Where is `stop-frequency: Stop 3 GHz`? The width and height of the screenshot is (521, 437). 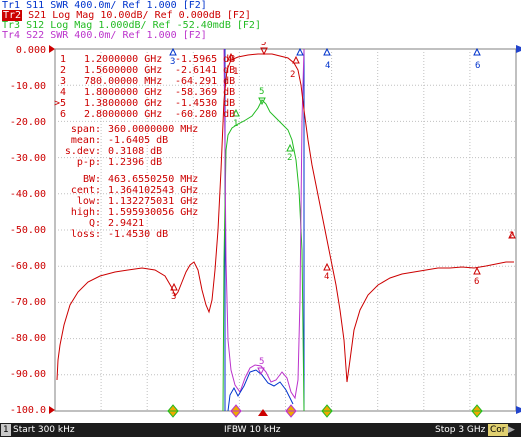 stop-frequency: Stop 3 GHz is located at coordinates (460, 430).